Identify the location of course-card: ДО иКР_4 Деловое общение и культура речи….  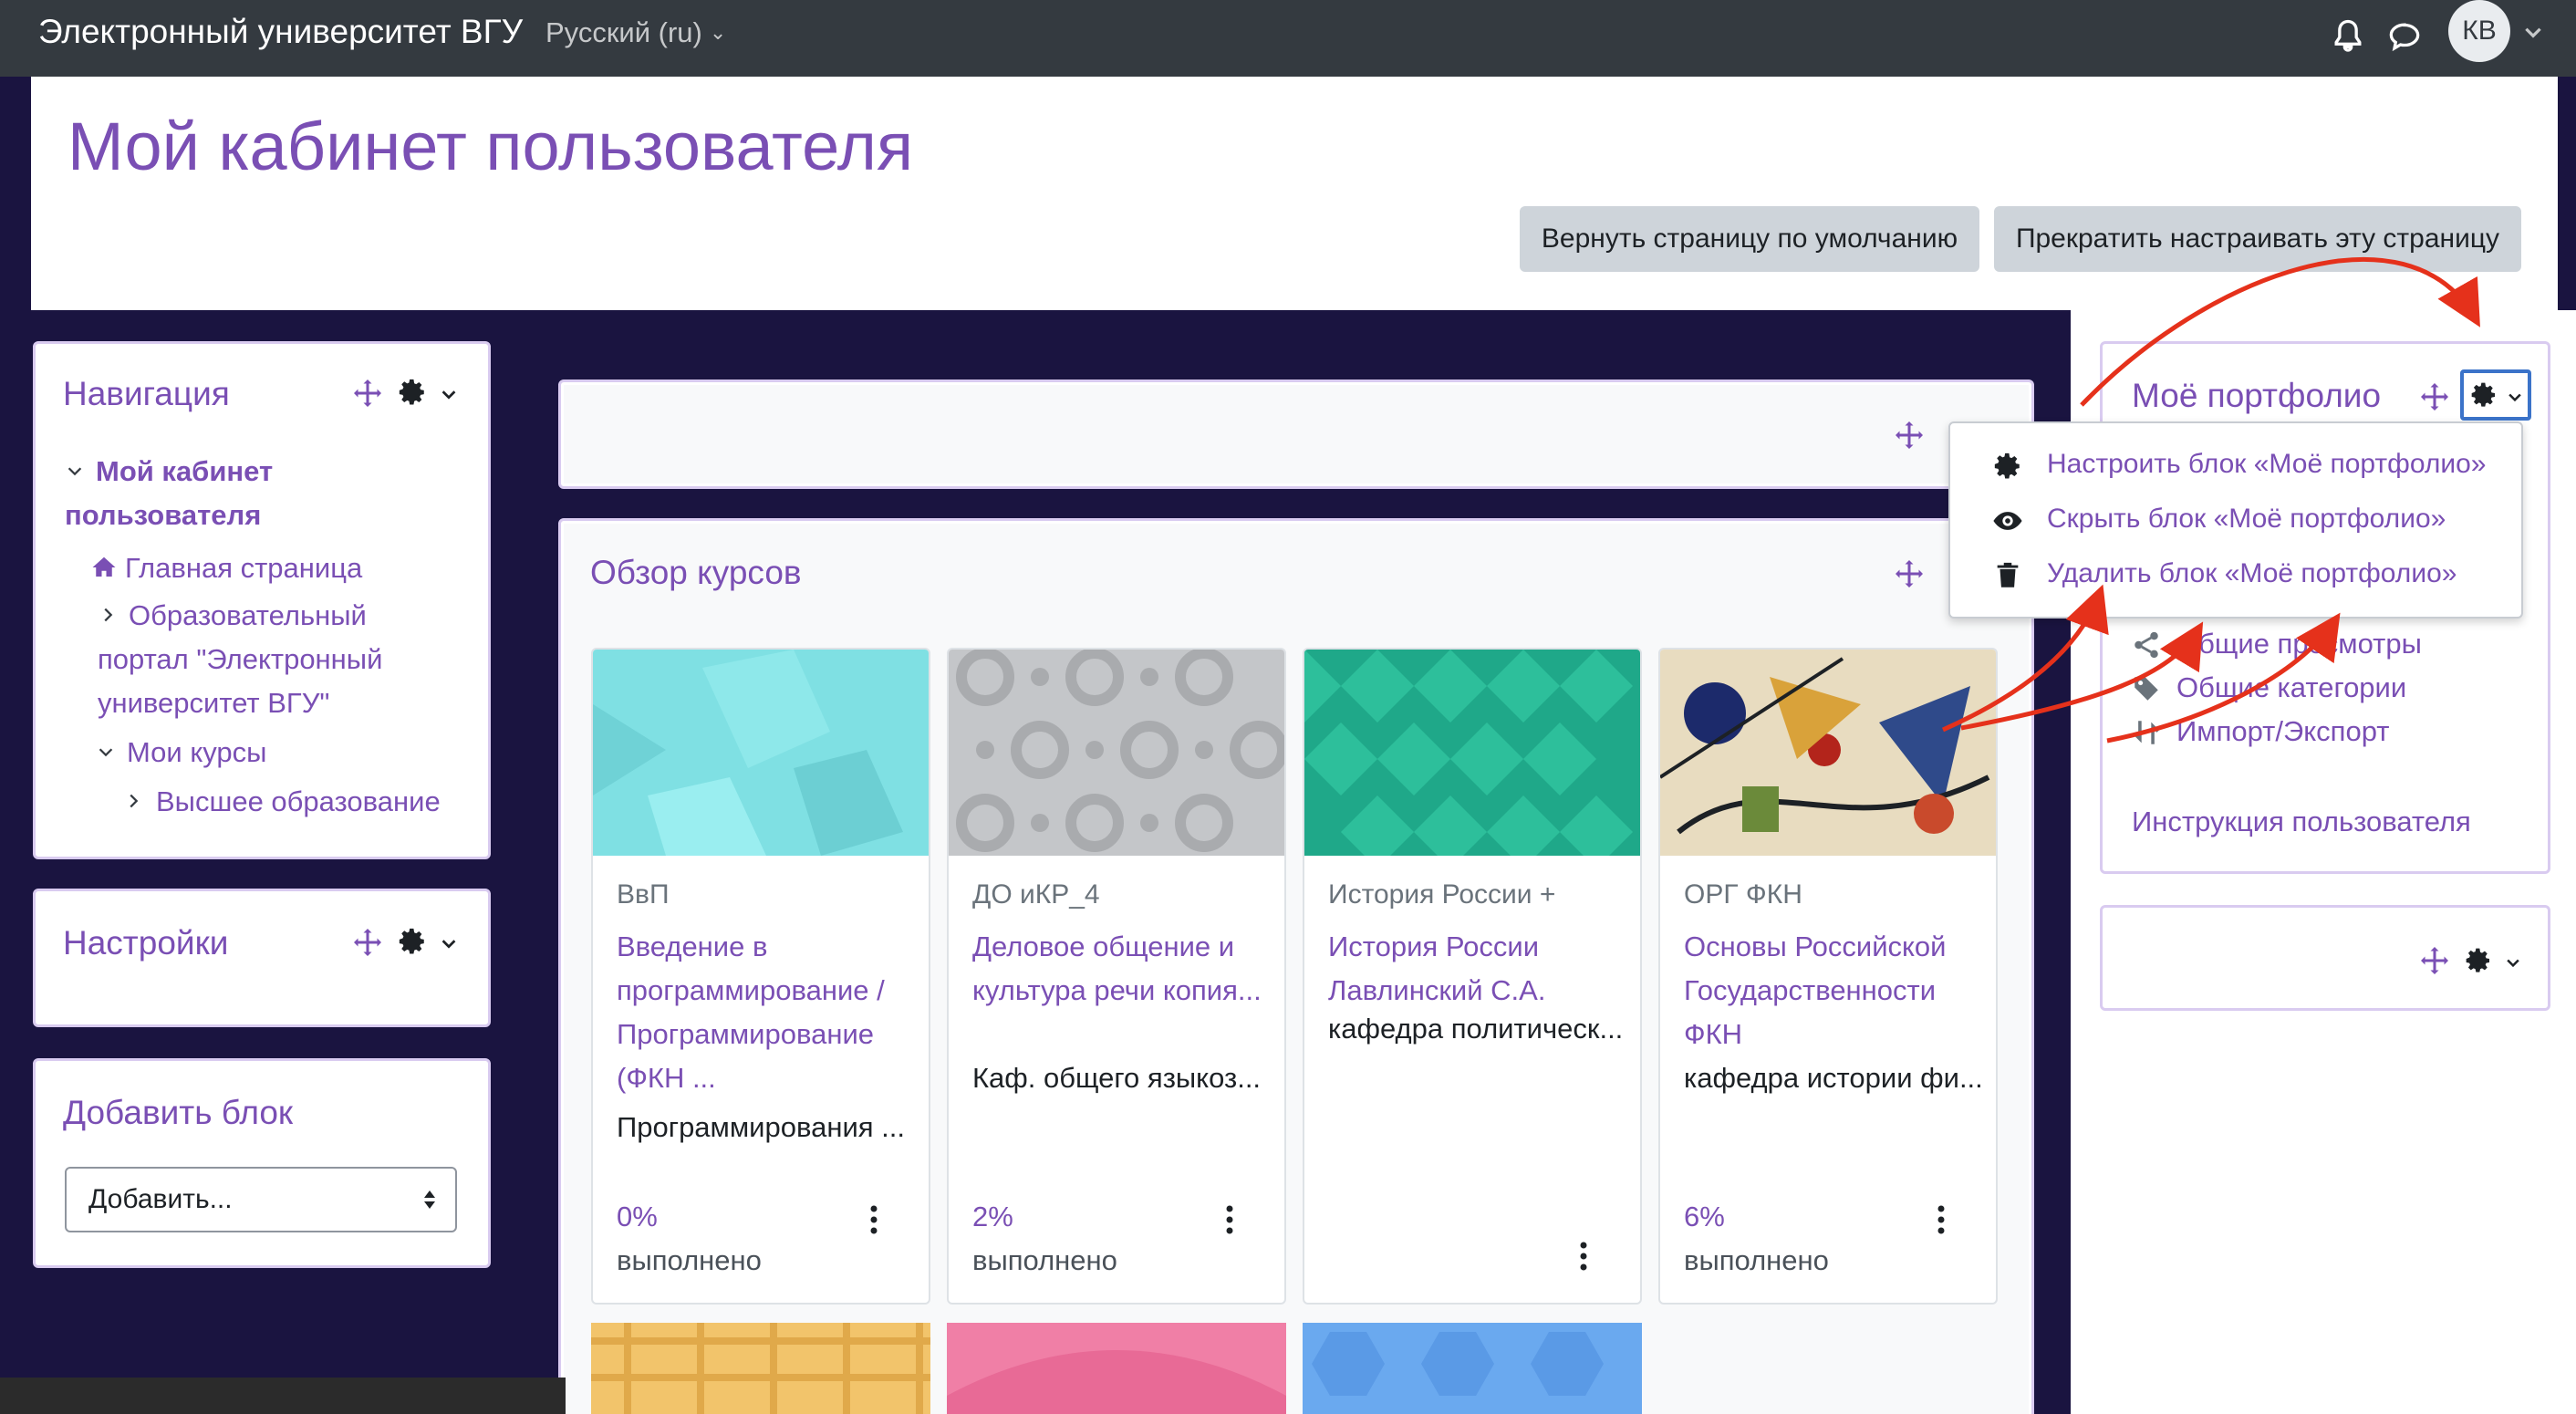
(1117, 977).